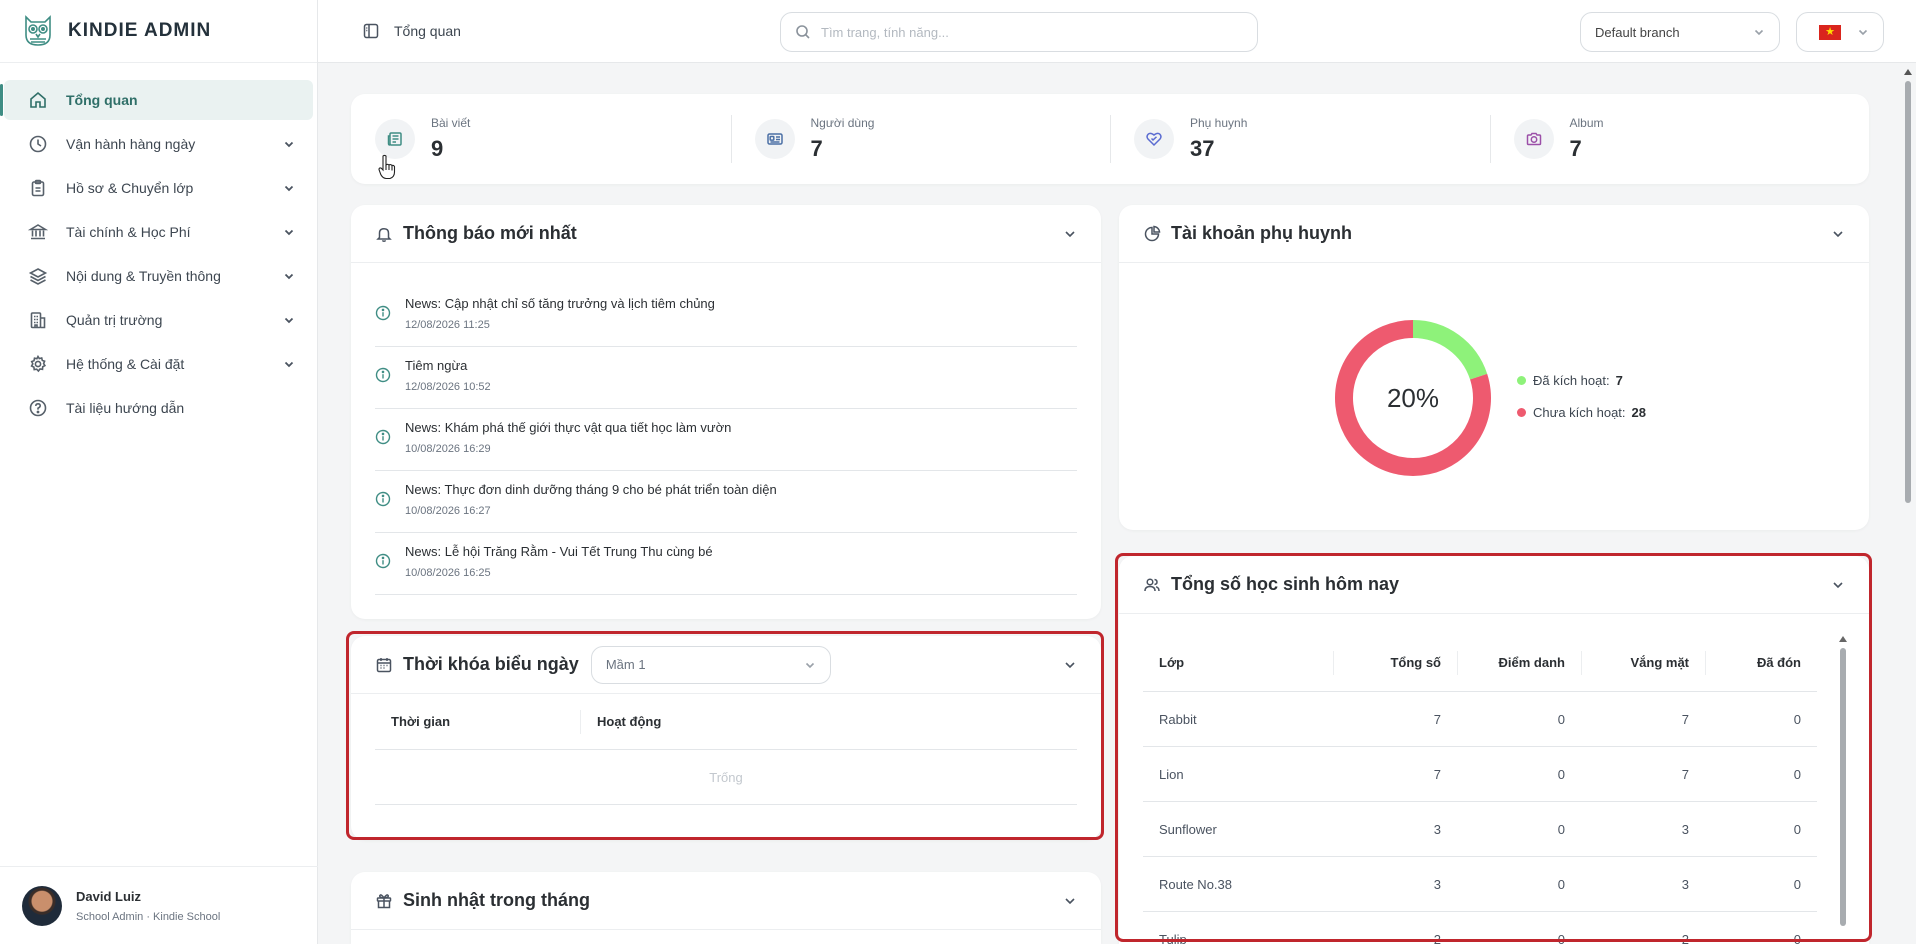 This screenshot has height=944, width=1916. I want to click on branch-select: Default branch, so click(1680, 32).